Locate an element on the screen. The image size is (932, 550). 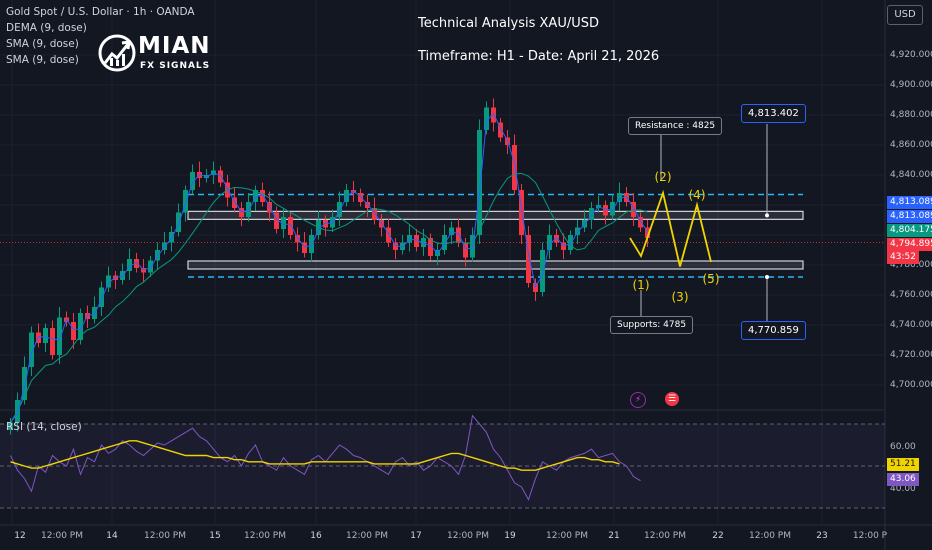
upper-target-dot is located at coordinates (767, 215).